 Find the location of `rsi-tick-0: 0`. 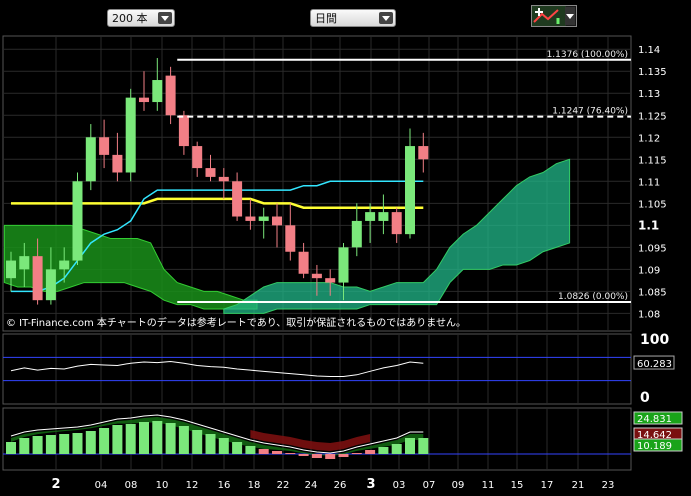

rsi-tick-0: 0 is located at coordinates (645, 398).